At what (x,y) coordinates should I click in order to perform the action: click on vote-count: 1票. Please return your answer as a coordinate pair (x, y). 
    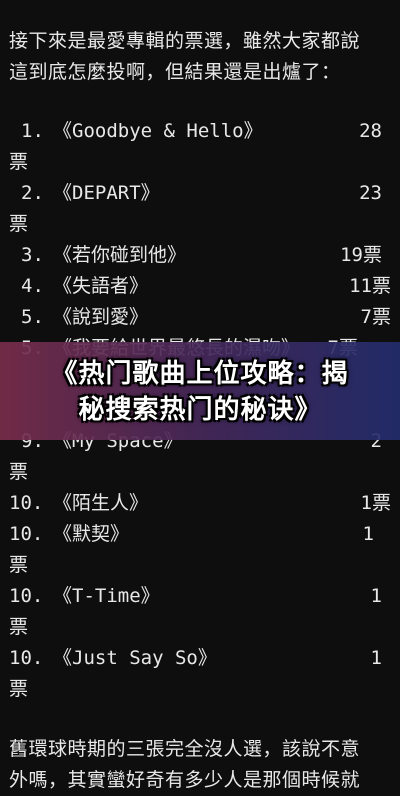
    Looking at the image, I should click on (375, 503).